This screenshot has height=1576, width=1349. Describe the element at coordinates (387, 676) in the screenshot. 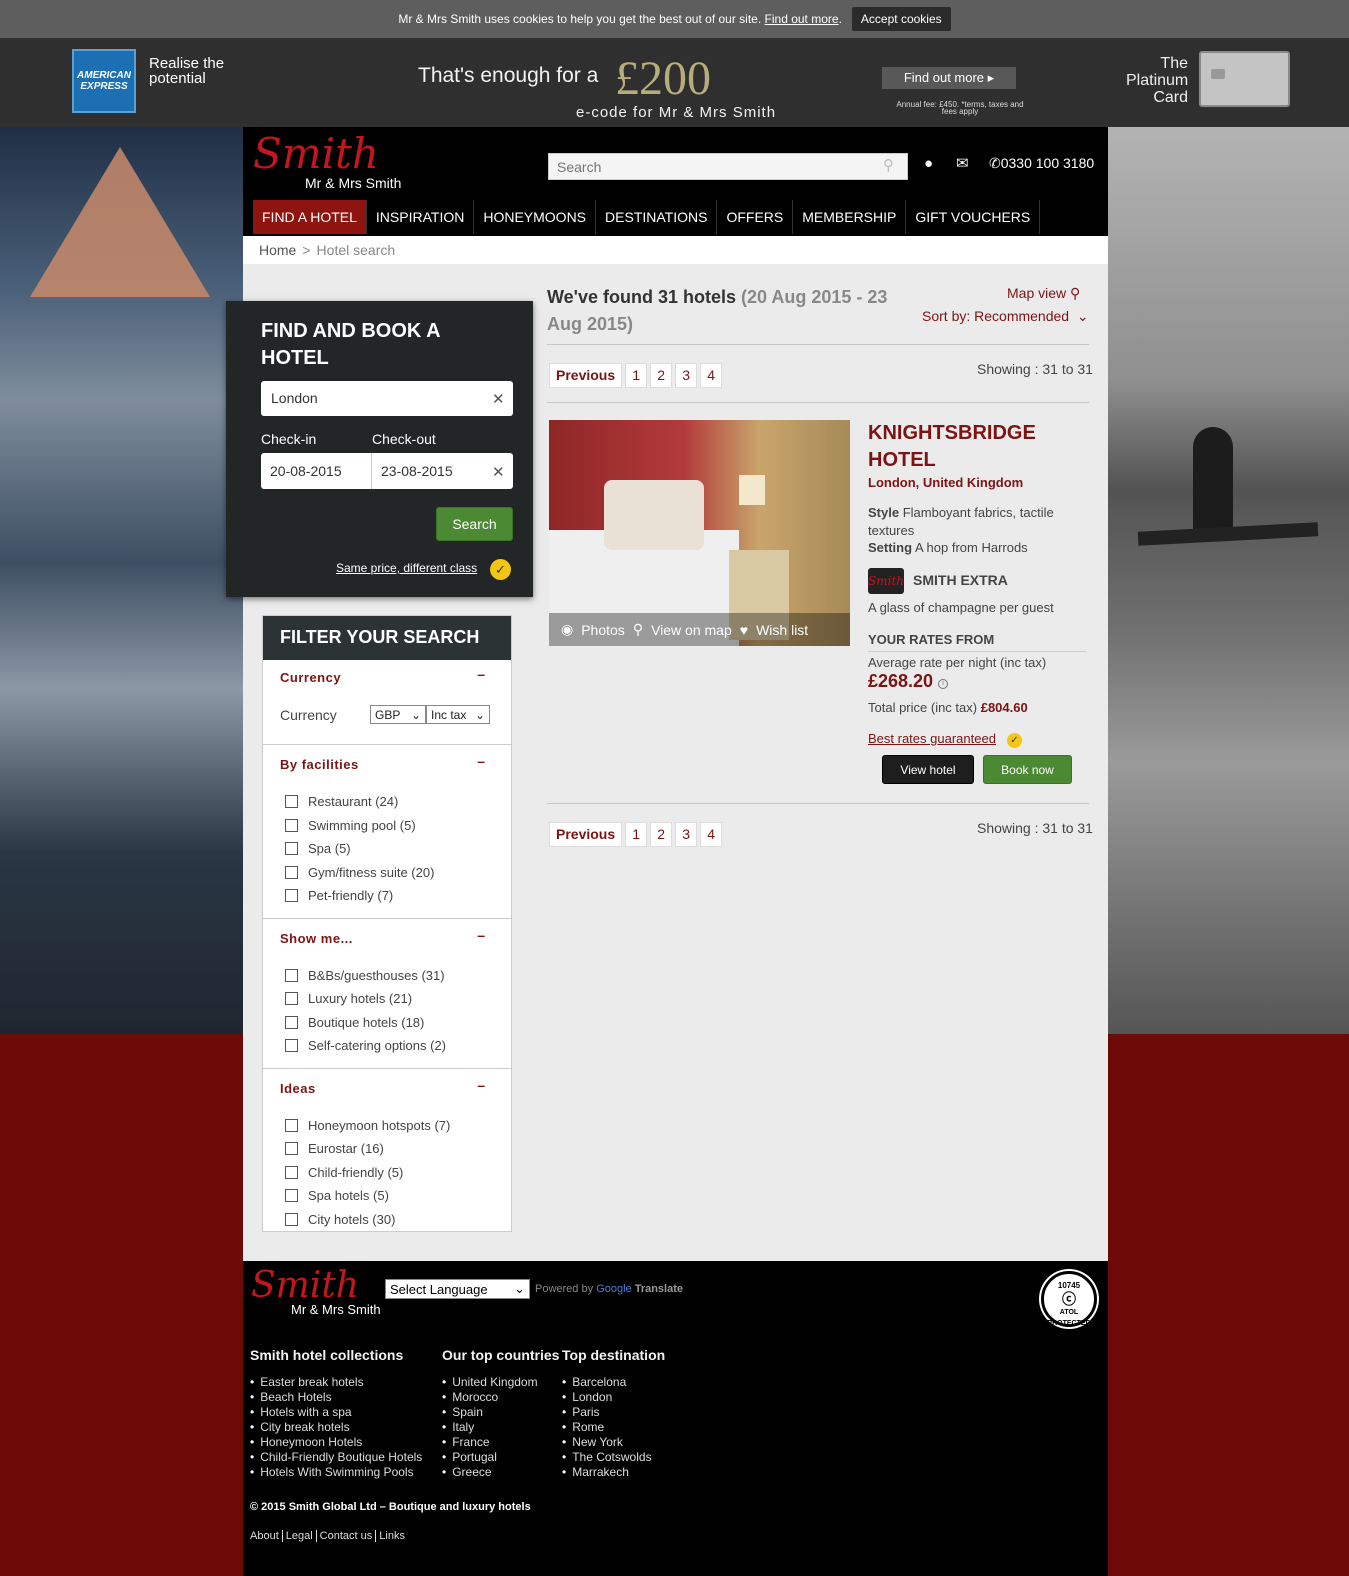

I see `filter-currency-toggle: Currency` at that location.